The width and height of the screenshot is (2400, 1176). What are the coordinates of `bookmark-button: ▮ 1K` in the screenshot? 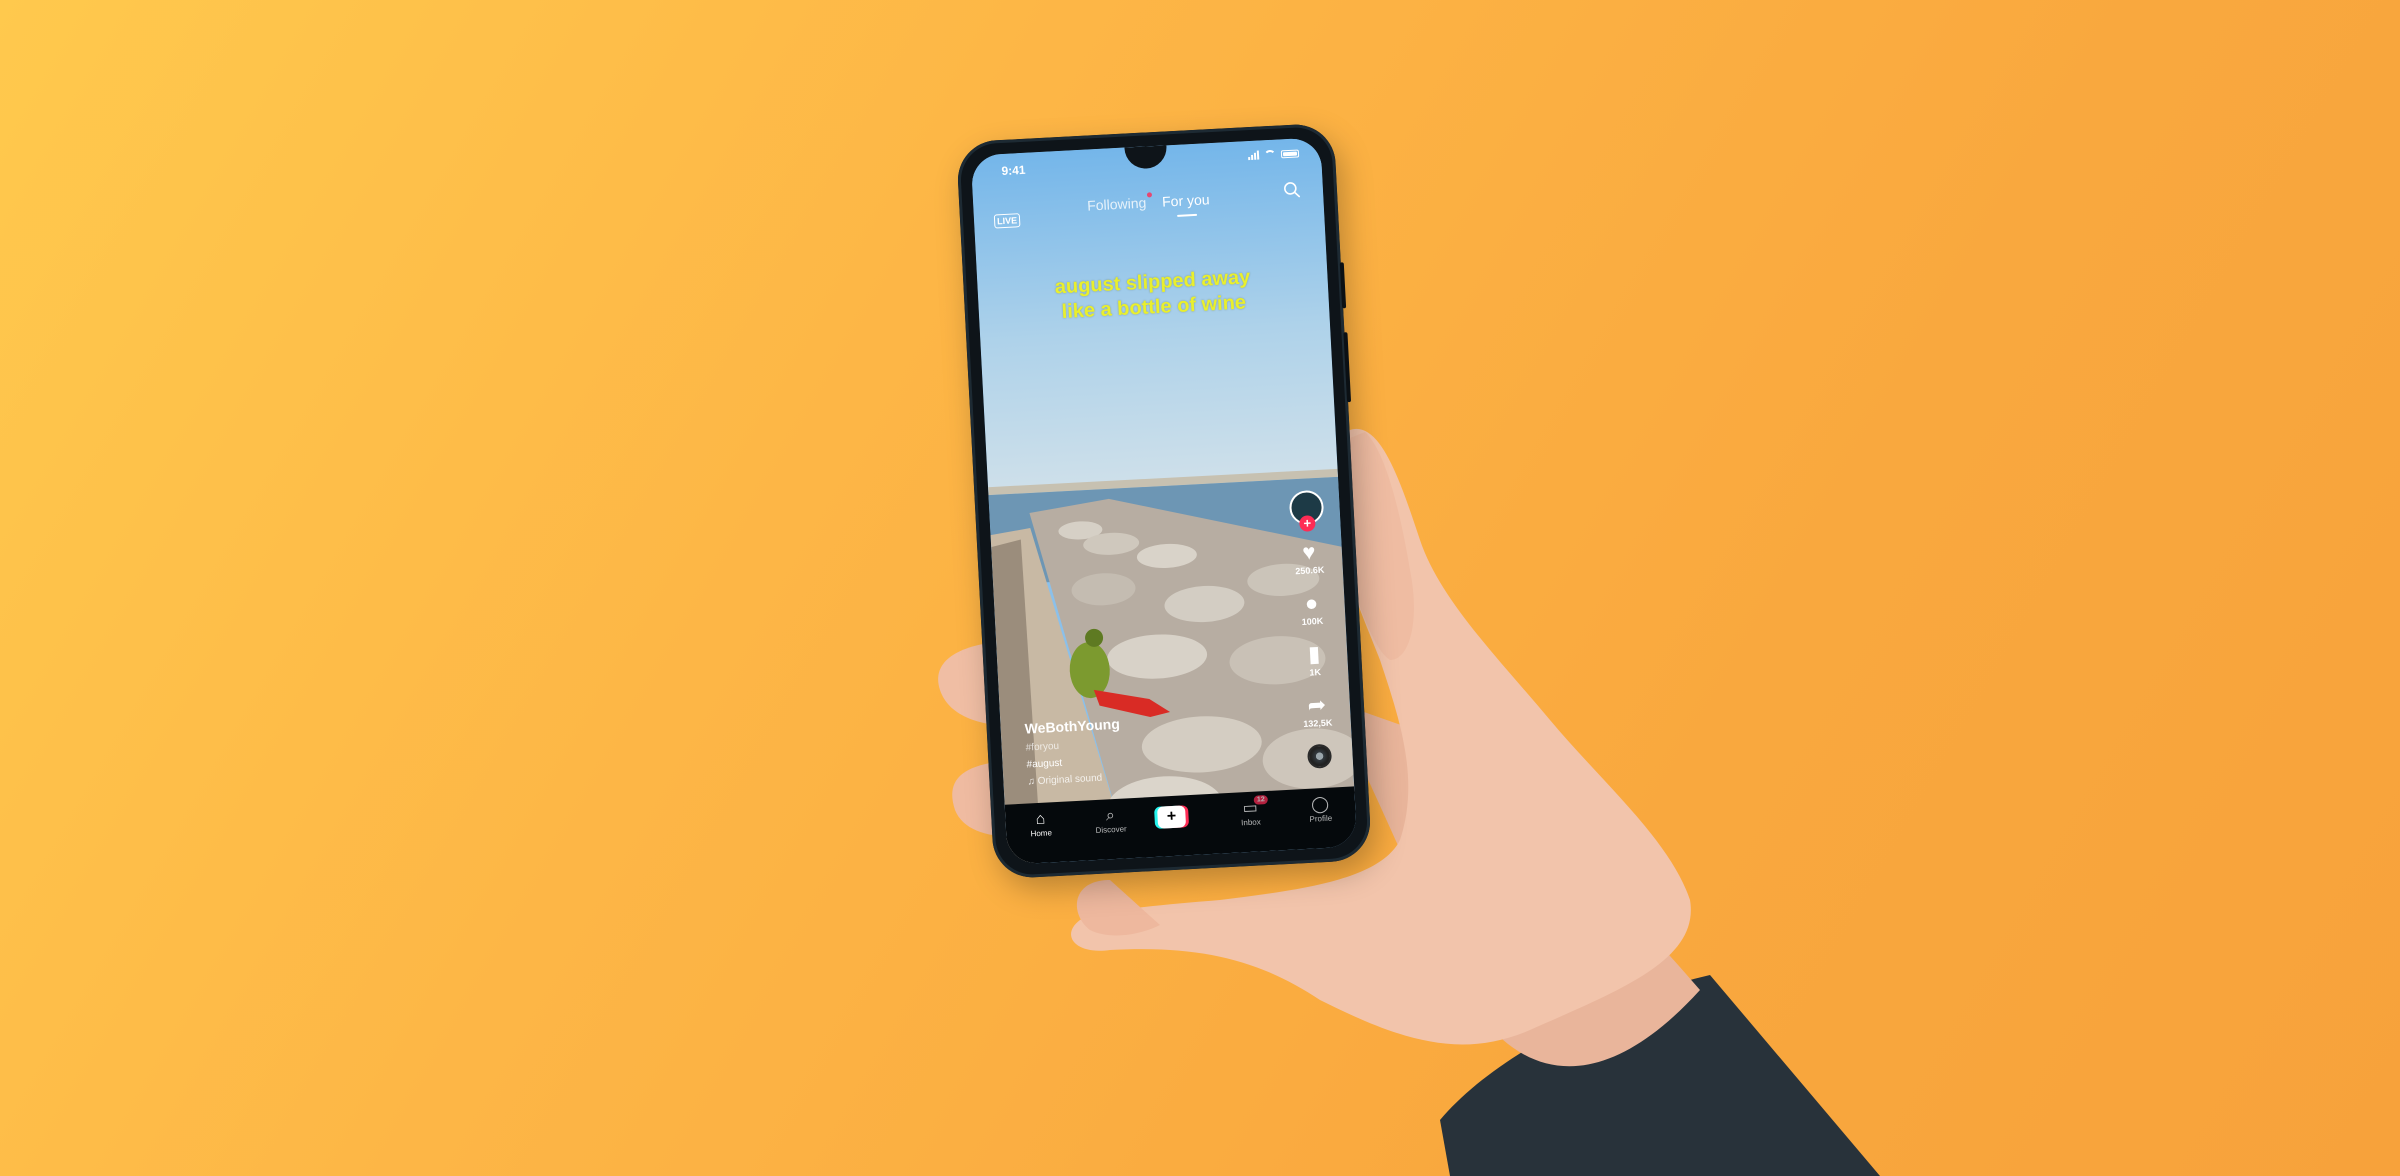 It's located at (1315, 659).